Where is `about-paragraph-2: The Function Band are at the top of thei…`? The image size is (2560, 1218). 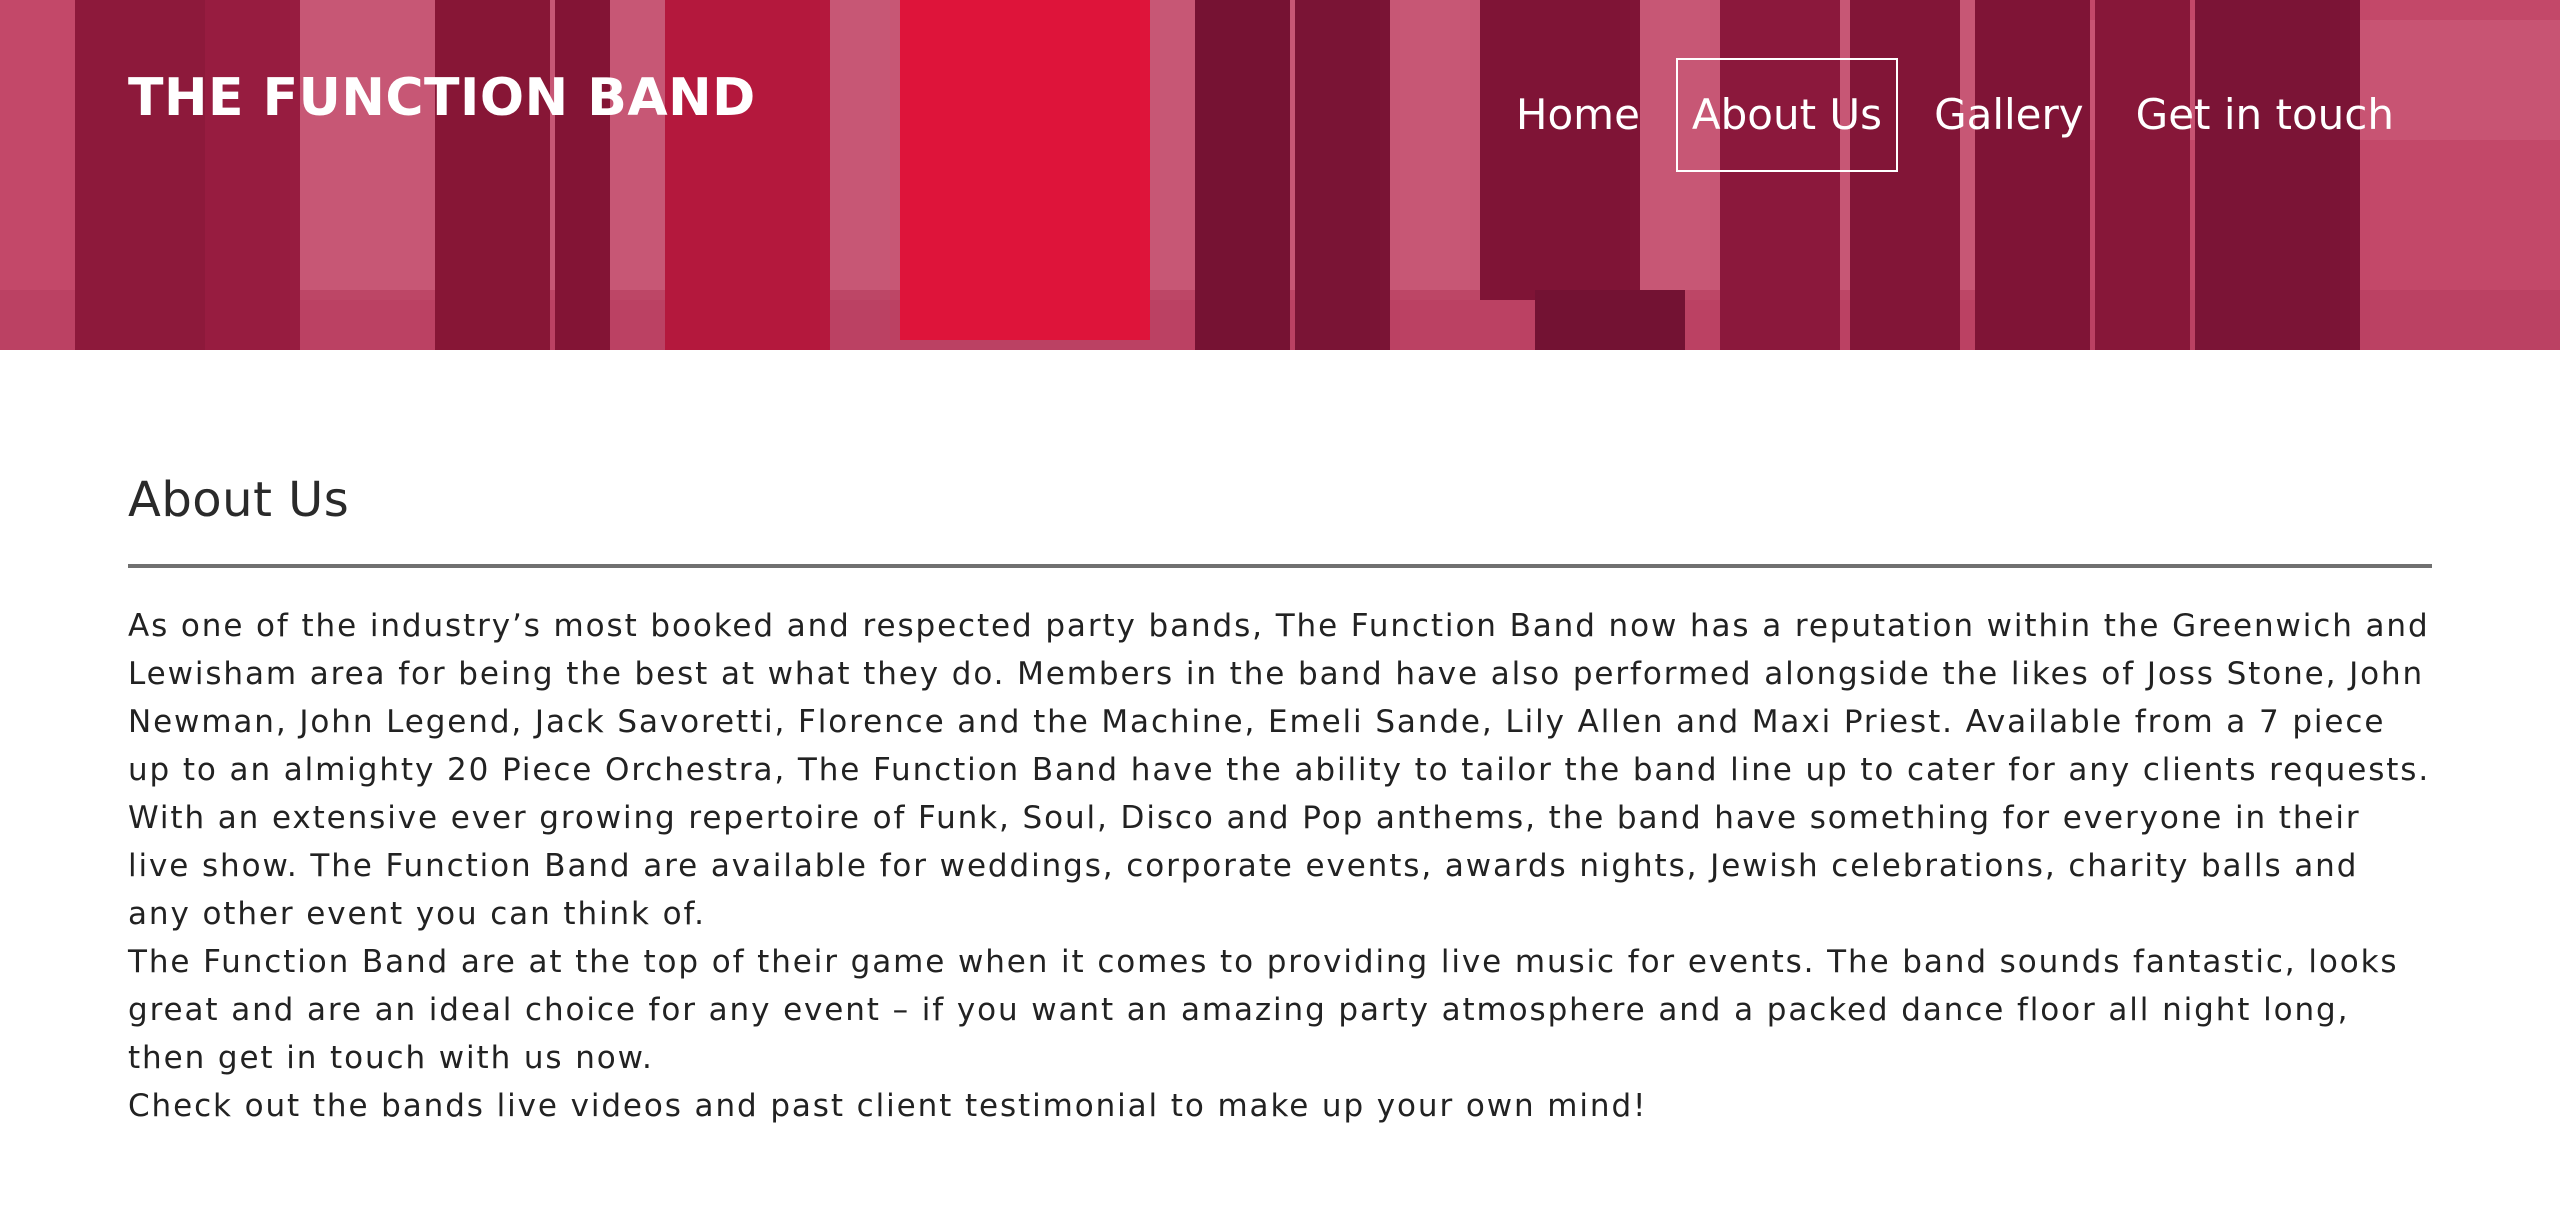 about-paragraph-2: The Function Band are at the top of thei… is located at coordinates (1263, 1010).